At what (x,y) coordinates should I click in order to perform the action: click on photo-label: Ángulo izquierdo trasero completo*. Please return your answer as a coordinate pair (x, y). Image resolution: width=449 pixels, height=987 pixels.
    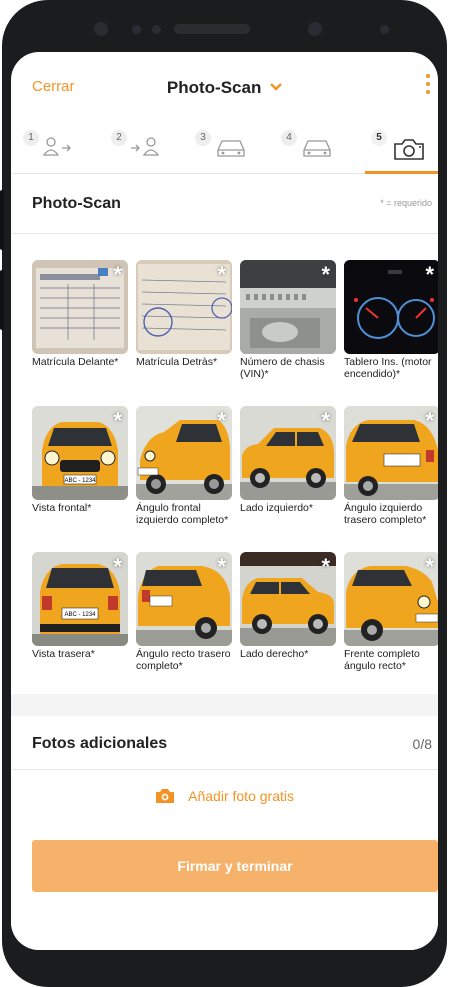
    Looking at the image, I should click on (385, 514).